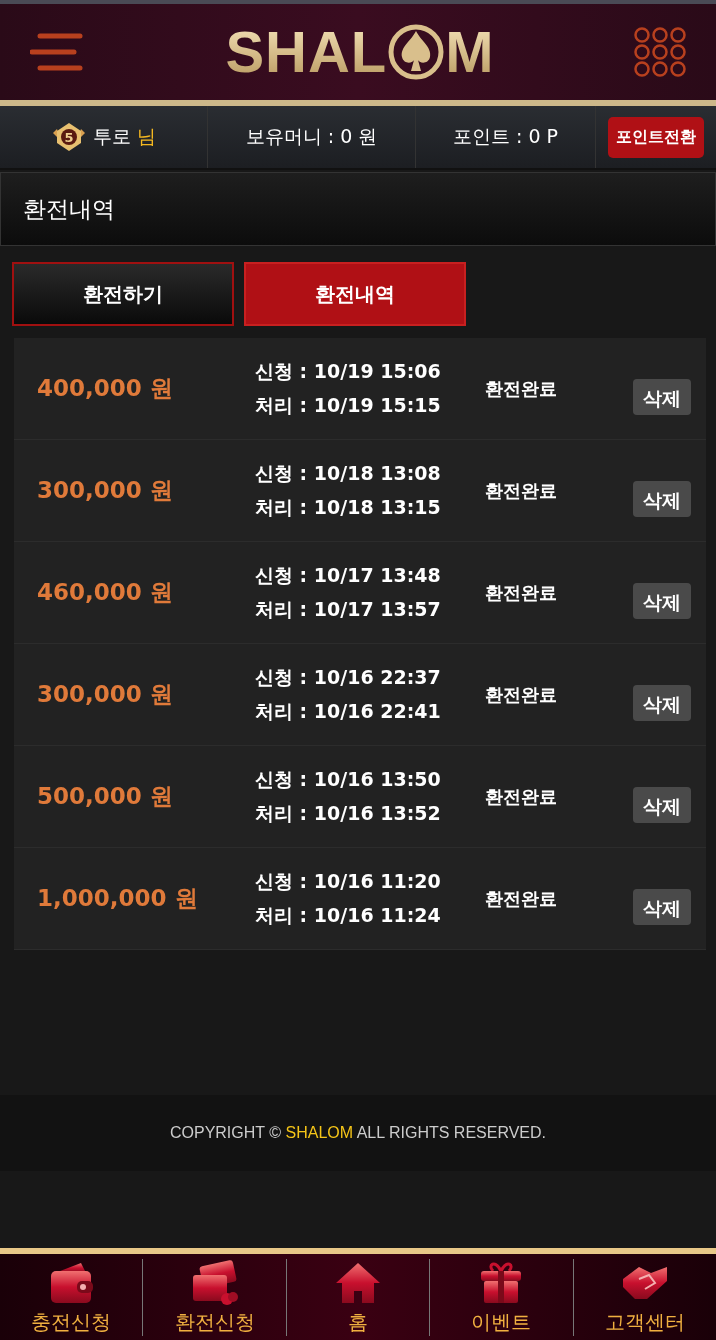  I want to click on nav-item: 고객센터, so click(644, 1297).